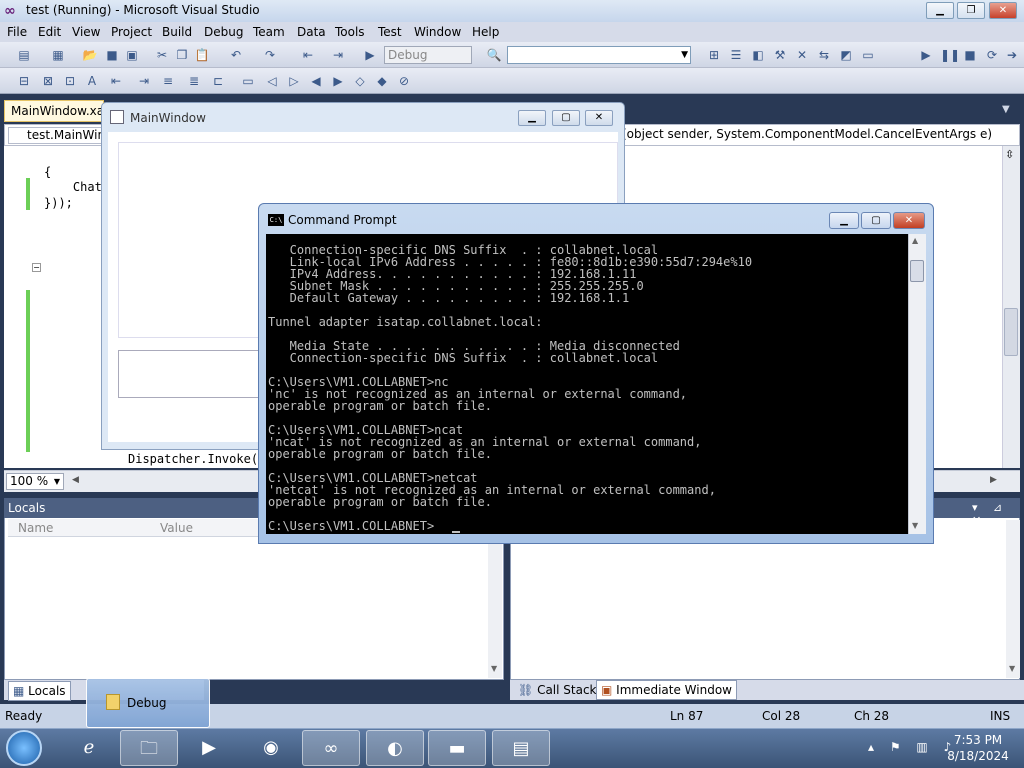 The width and height of the screenshot is (1024, 768). What do you see at coordinates (370, 55) in the screenshot?
I see `start-debugging-icon: ▶` at bounding box center [370, 55].